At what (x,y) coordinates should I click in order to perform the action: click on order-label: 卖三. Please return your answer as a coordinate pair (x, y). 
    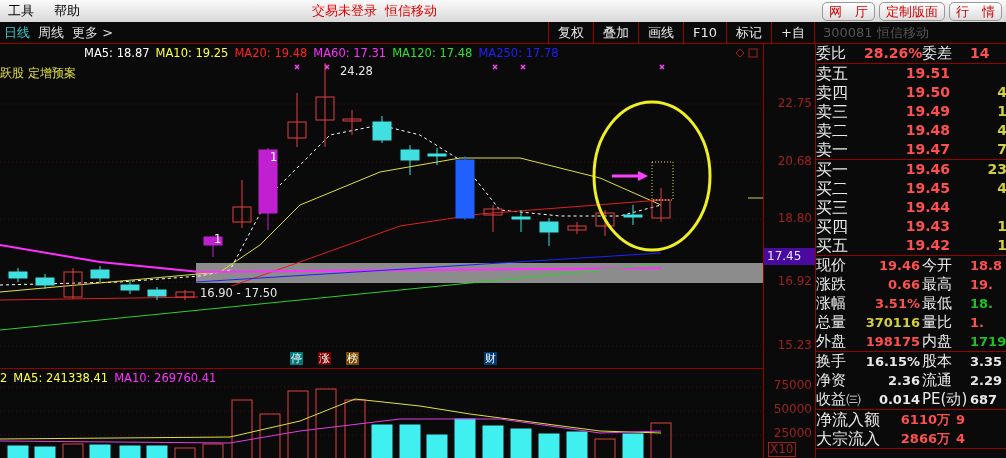
    Looking at the image, I should click on (832, 111).